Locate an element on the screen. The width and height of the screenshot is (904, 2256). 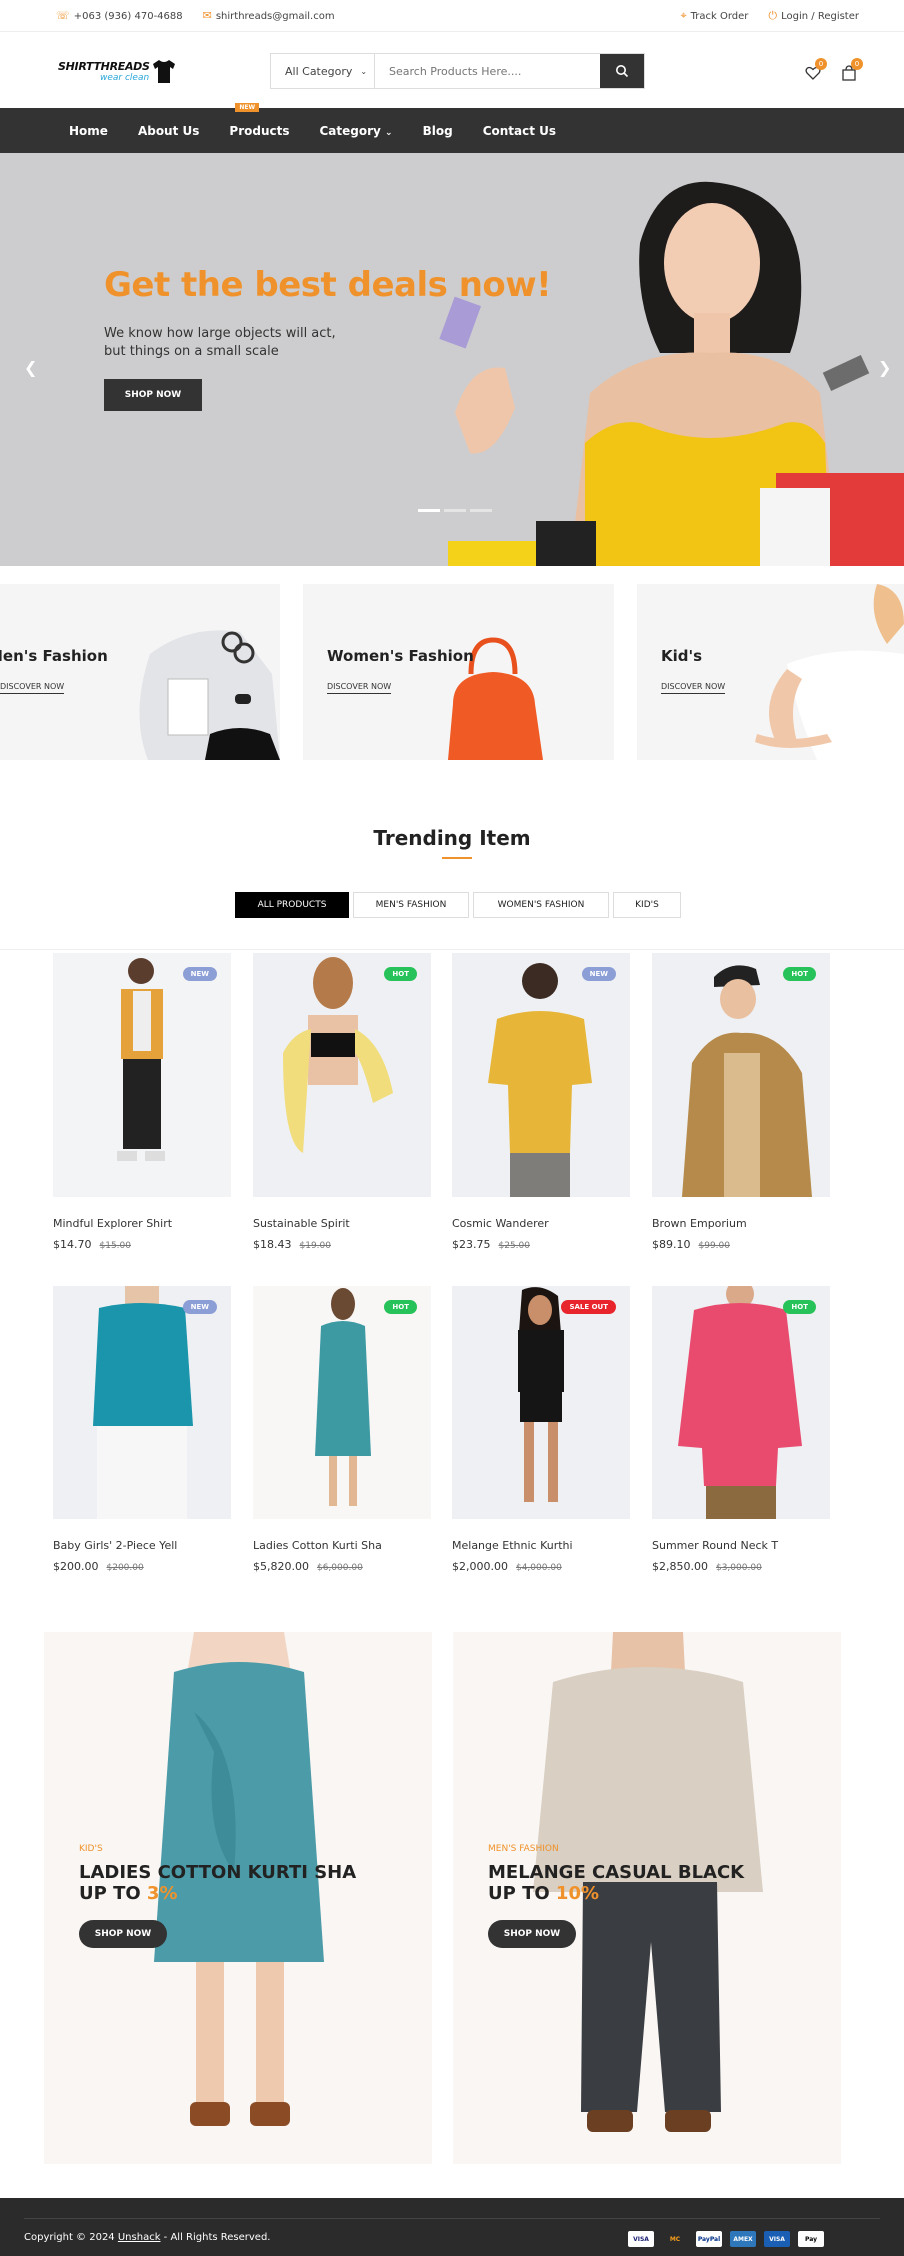
chevron-down-icon: ⌄ is located at coordinates (364, 71).